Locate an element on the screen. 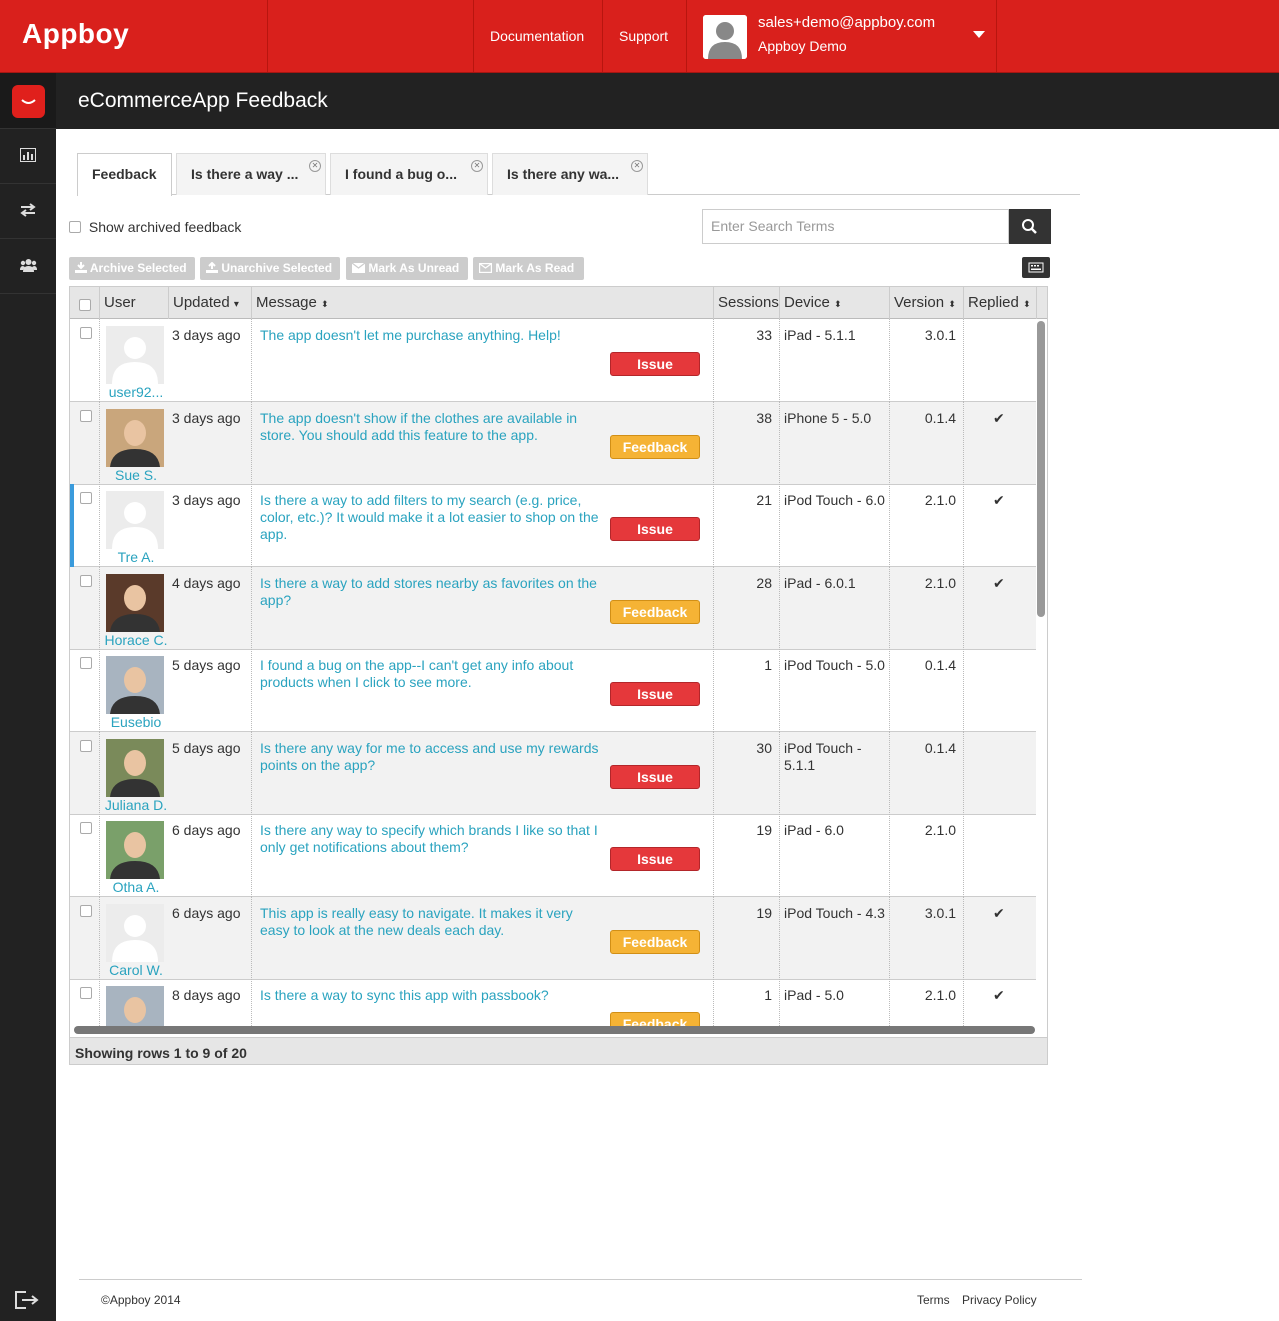  documentation-link: Documentation is located at coordinates (537, 36).